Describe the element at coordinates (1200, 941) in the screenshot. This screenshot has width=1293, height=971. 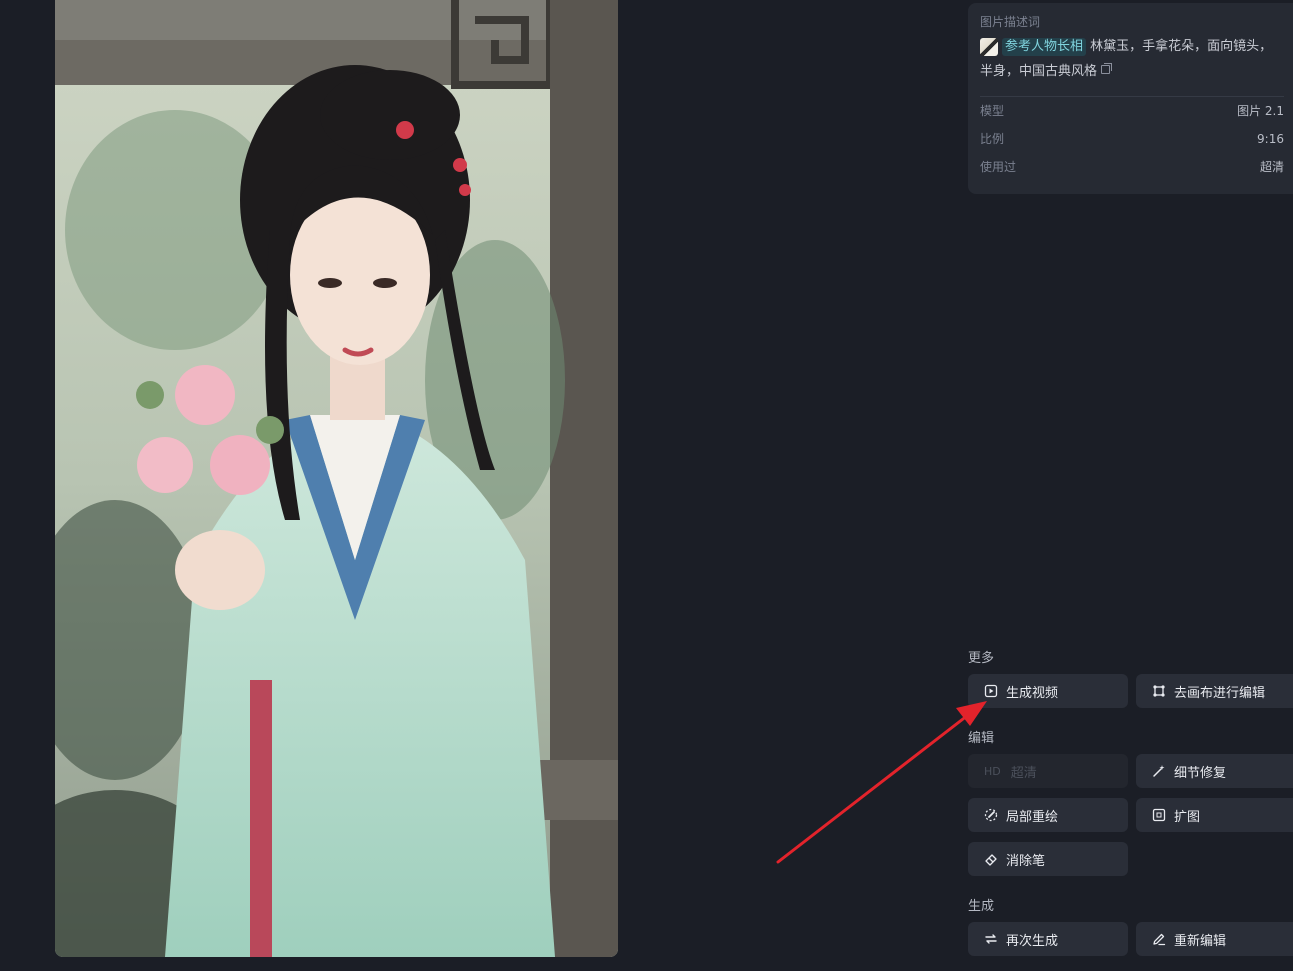
I see `re-edit-label: 重新编辑` at that location.